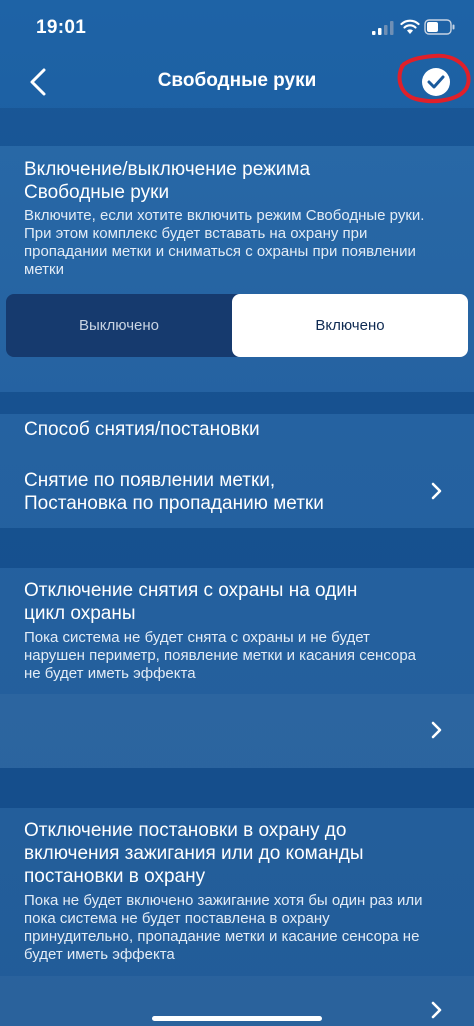 This screenshot has height=1026, width=474. I want to click on confirm-button, so click(436, 82).